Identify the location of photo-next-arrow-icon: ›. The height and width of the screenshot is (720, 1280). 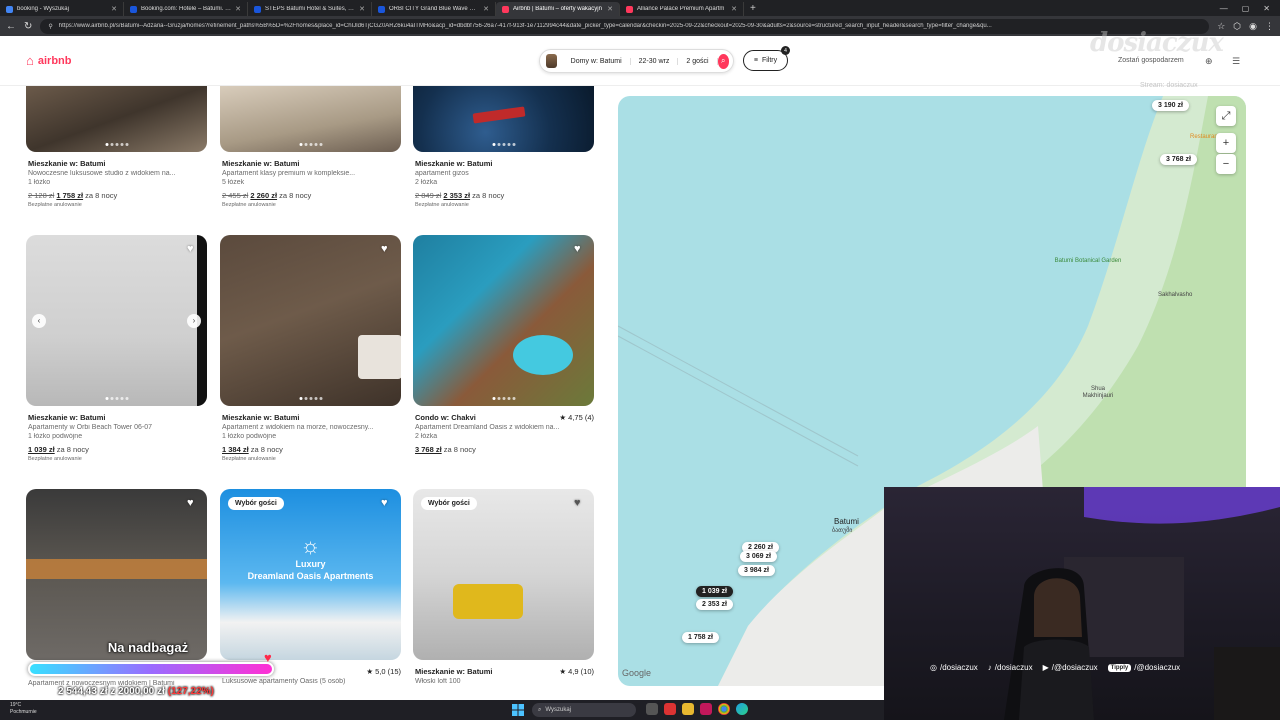
(194, 320).